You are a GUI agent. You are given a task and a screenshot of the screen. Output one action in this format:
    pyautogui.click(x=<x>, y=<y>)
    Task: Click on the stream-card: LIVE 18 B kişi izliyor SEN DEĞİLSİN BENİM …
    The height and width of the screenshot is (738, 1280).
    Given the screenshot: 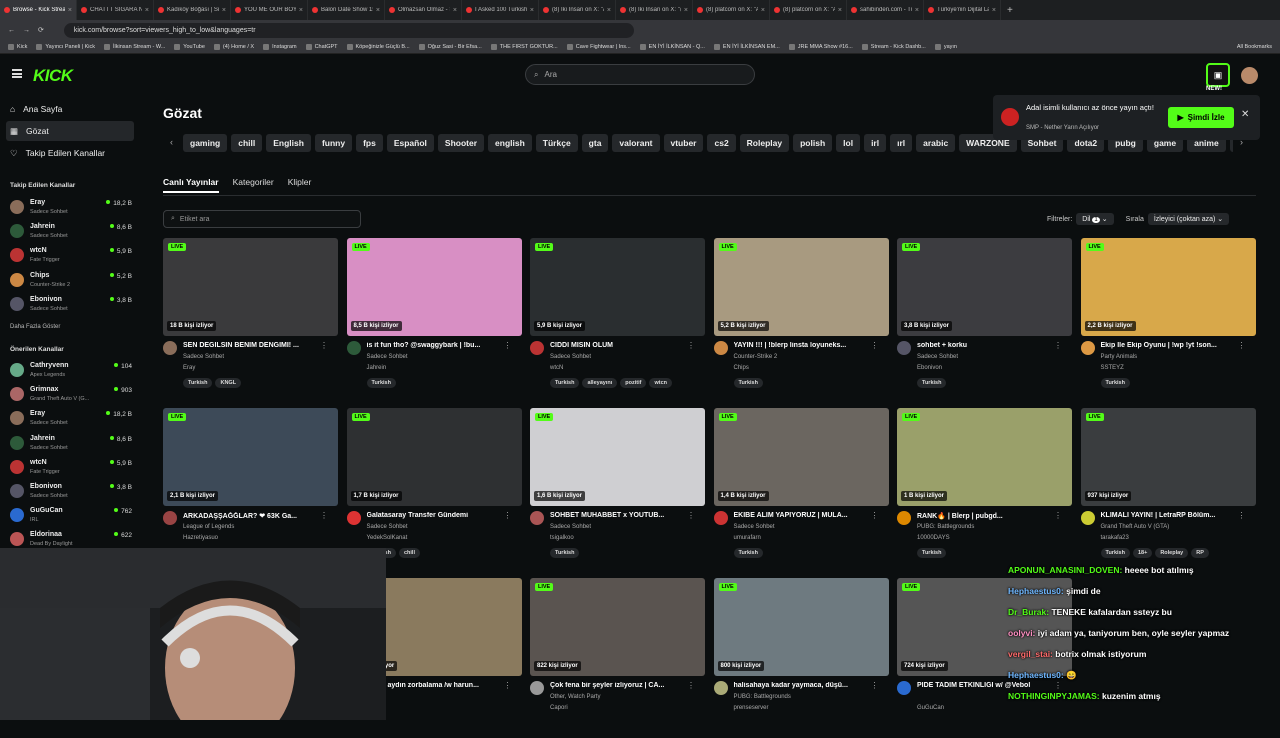 What is the action you would take?
    pyautogui.click(x=250, y=318)
    